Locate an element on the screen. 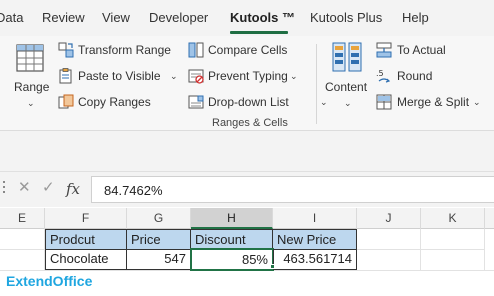 Image resolution: width=494 pixels, height=296 pixels. compare-cells-icon is located at coordinates (196, 50).